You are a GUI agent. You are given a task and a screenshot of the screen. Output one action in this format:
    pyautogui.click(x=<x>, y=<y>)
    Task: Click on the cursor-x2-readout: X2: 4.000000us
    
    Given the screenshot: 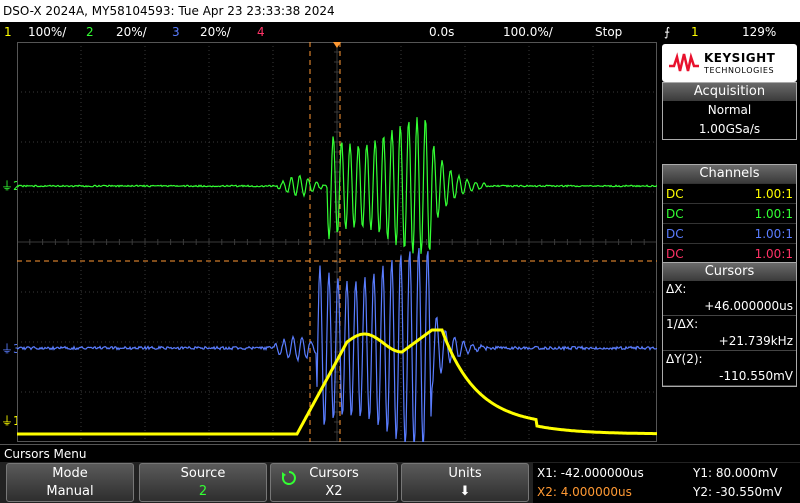 What is the action you would take?
    pyautogui.click(x=584, y=492)
    